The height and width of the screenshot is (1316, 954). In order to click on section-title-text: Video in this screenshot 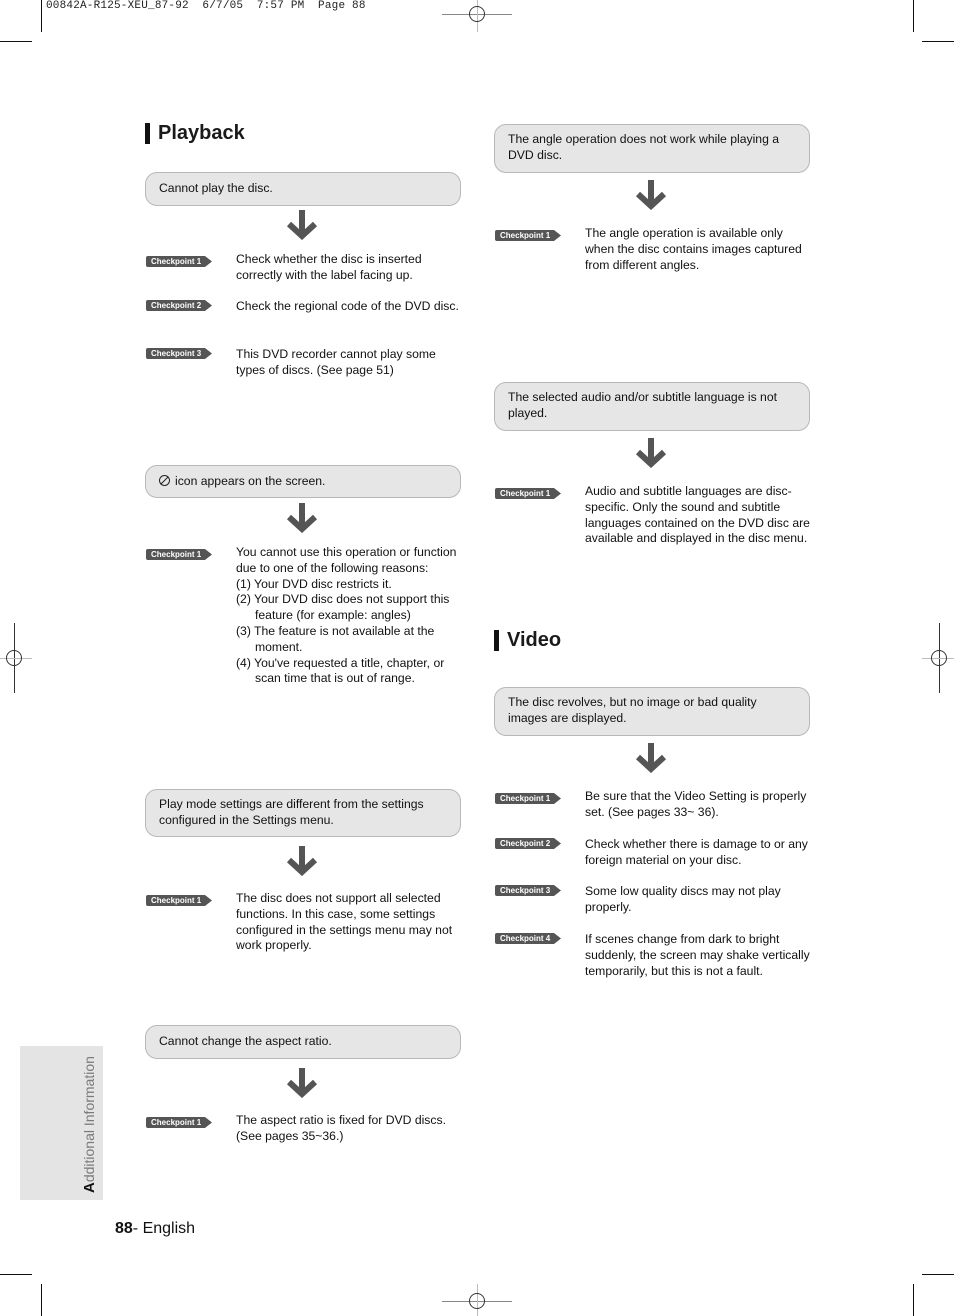, I will do `click(534, 640)`.